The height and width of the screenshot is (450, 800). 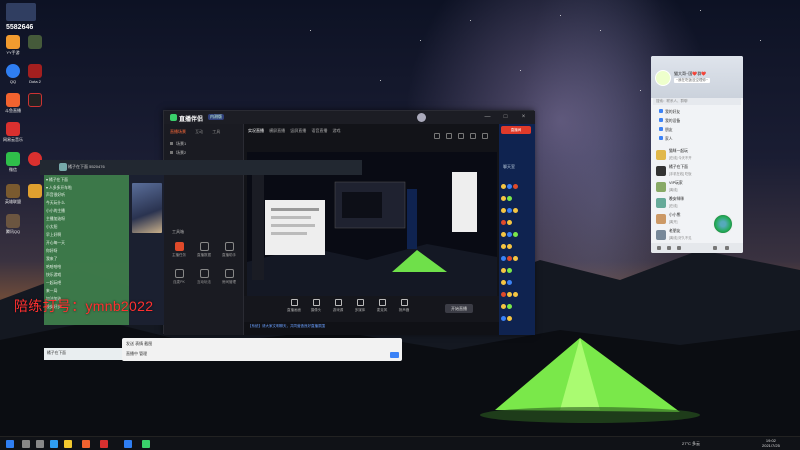 I want to click on desktop-icon-tencent: 腾讯QQ, so click(x=13, y=224).